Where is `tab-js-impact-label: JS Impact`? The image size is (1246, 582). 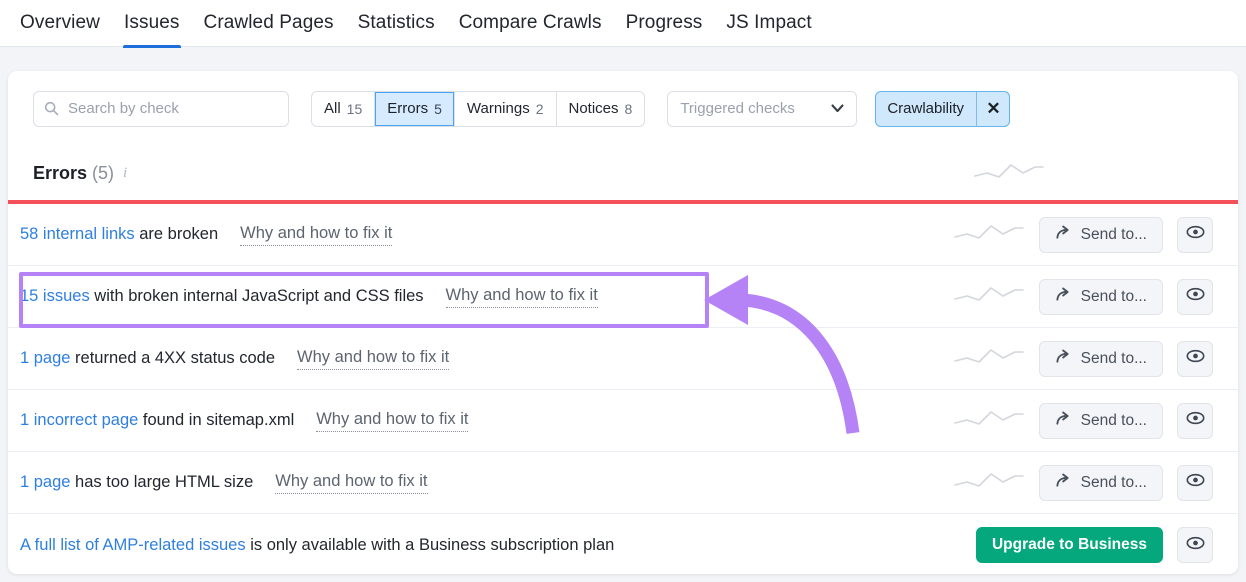
tab-js-impact-label: JS Impact is located at coordinates (769, 22).